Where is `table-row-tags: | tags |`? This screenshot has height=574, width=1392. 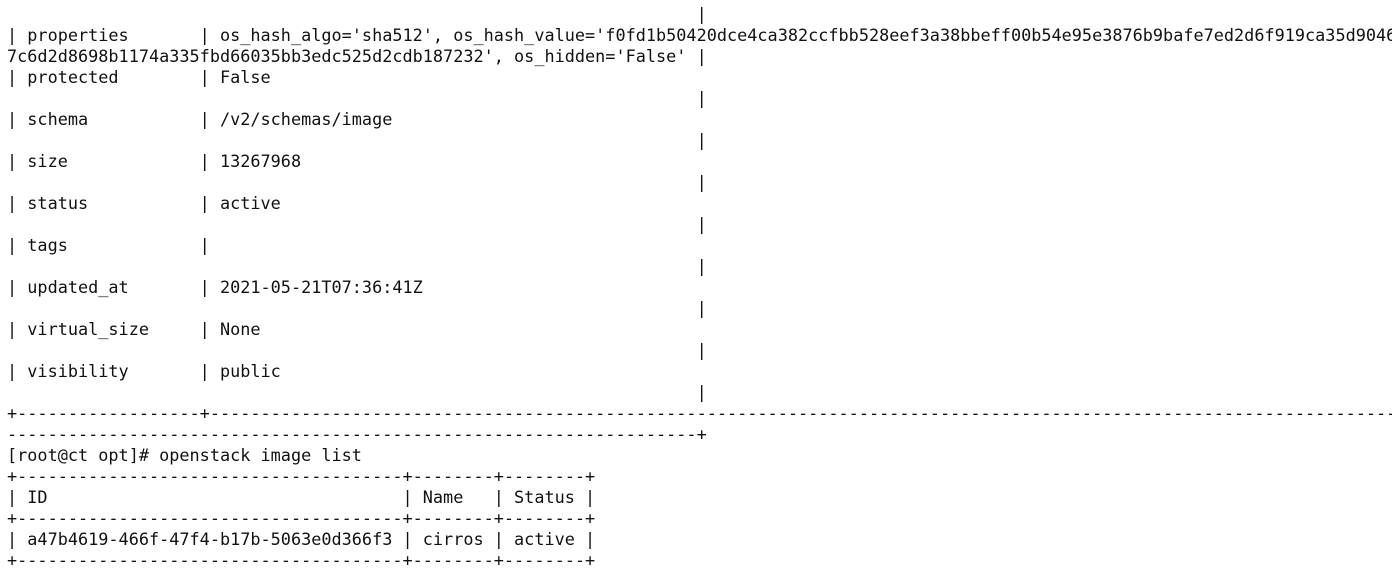
table-row-tags: | tags | is located at coordinates (113, 245).